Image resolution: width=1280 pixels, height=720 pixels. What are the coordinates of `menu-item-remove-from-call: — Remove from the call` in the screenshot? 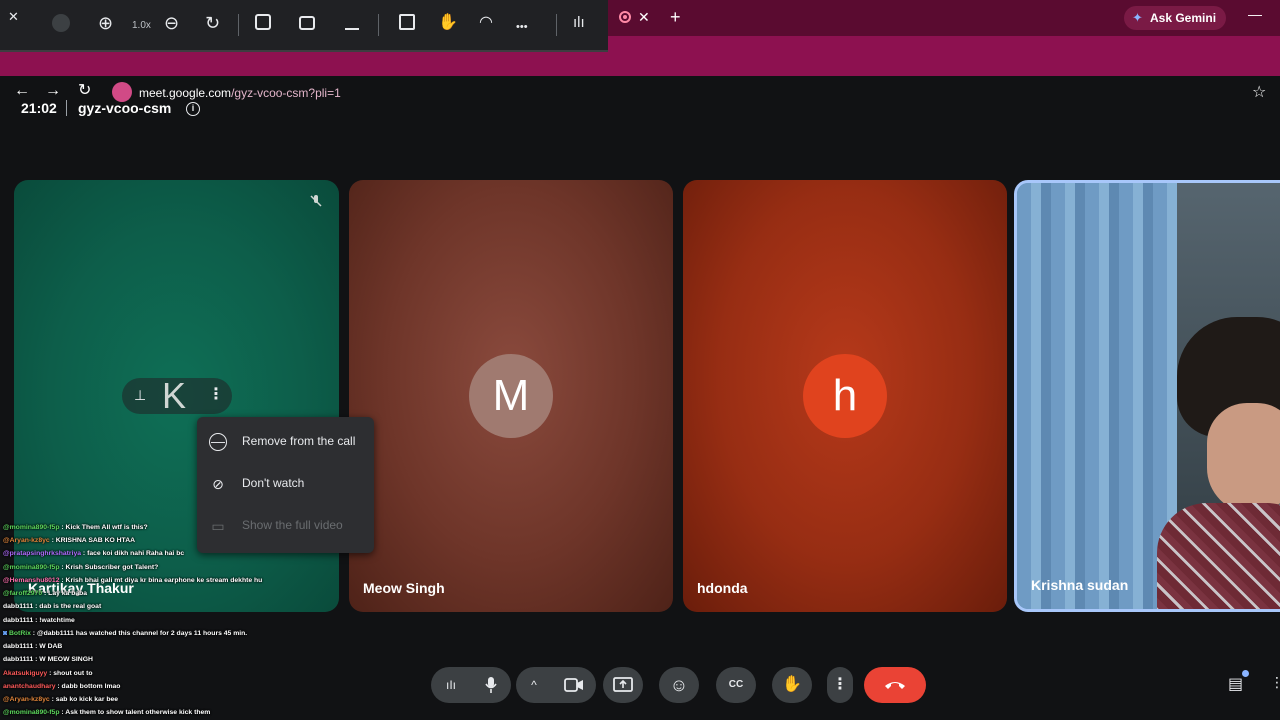 It's located at (285, 442).